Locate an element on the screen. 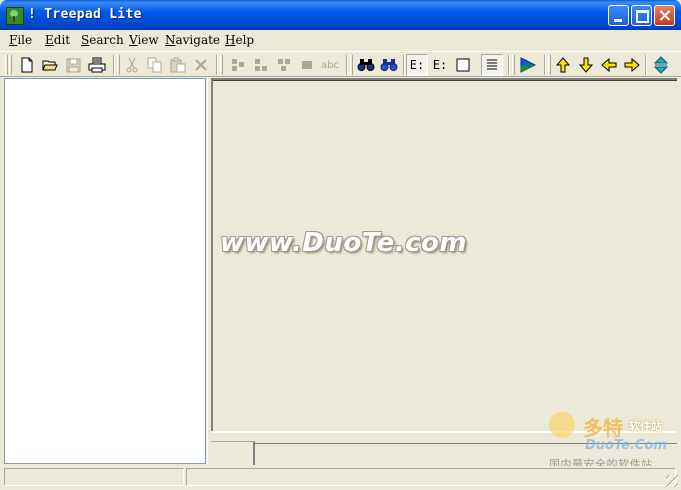 This screenshot has height=490, width=681. menu-file: File is located at coordinates (20, 40).